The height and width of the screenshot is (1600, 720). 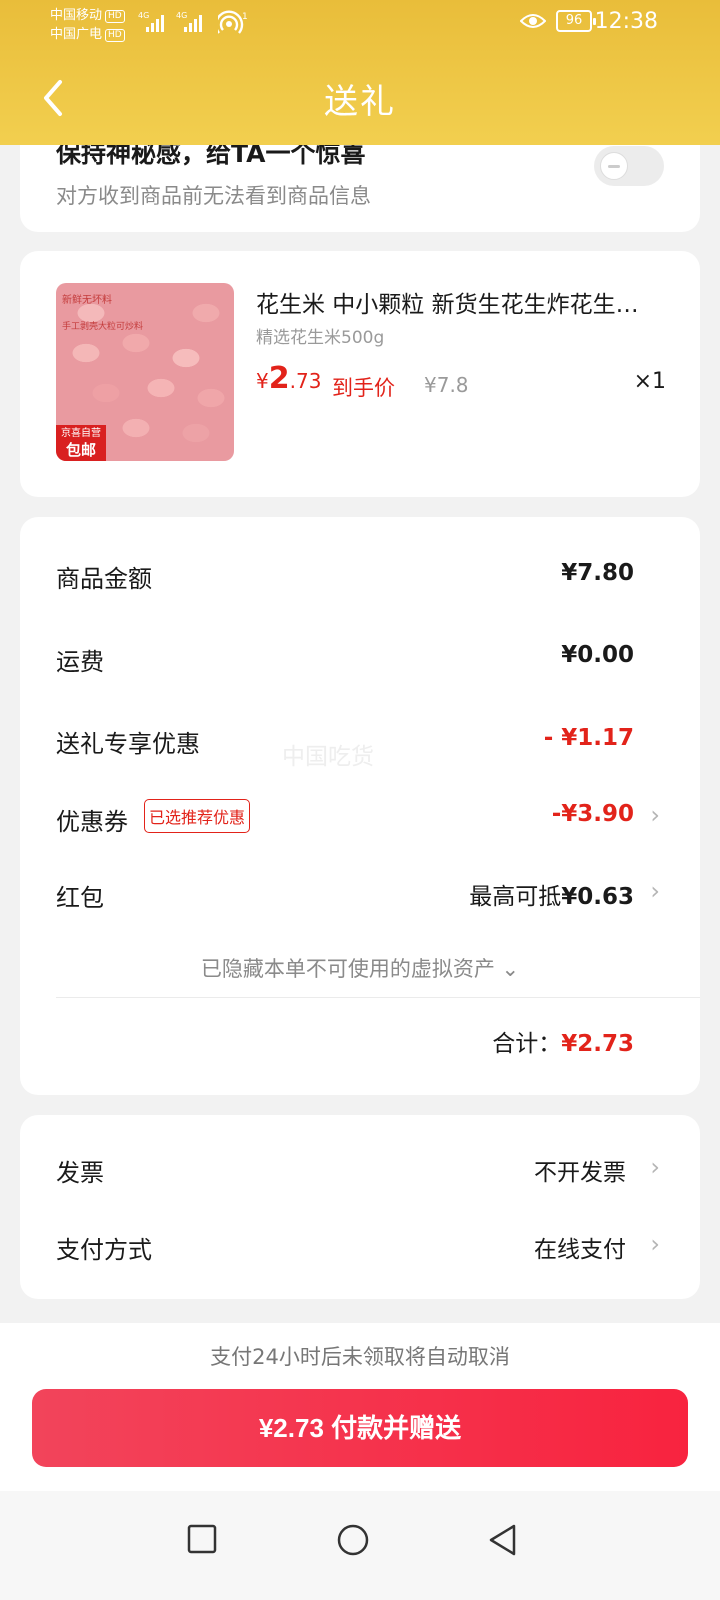 I want to click on price-tag: 到手价, so click(x=363, y=388).